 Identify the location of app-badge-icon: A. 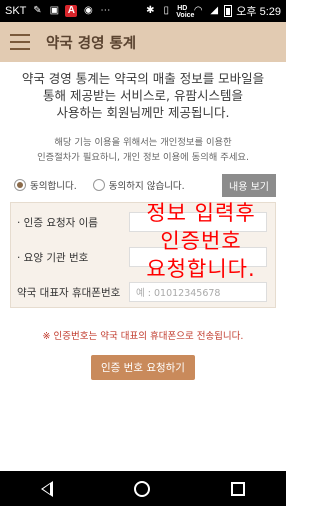
(71, 11).